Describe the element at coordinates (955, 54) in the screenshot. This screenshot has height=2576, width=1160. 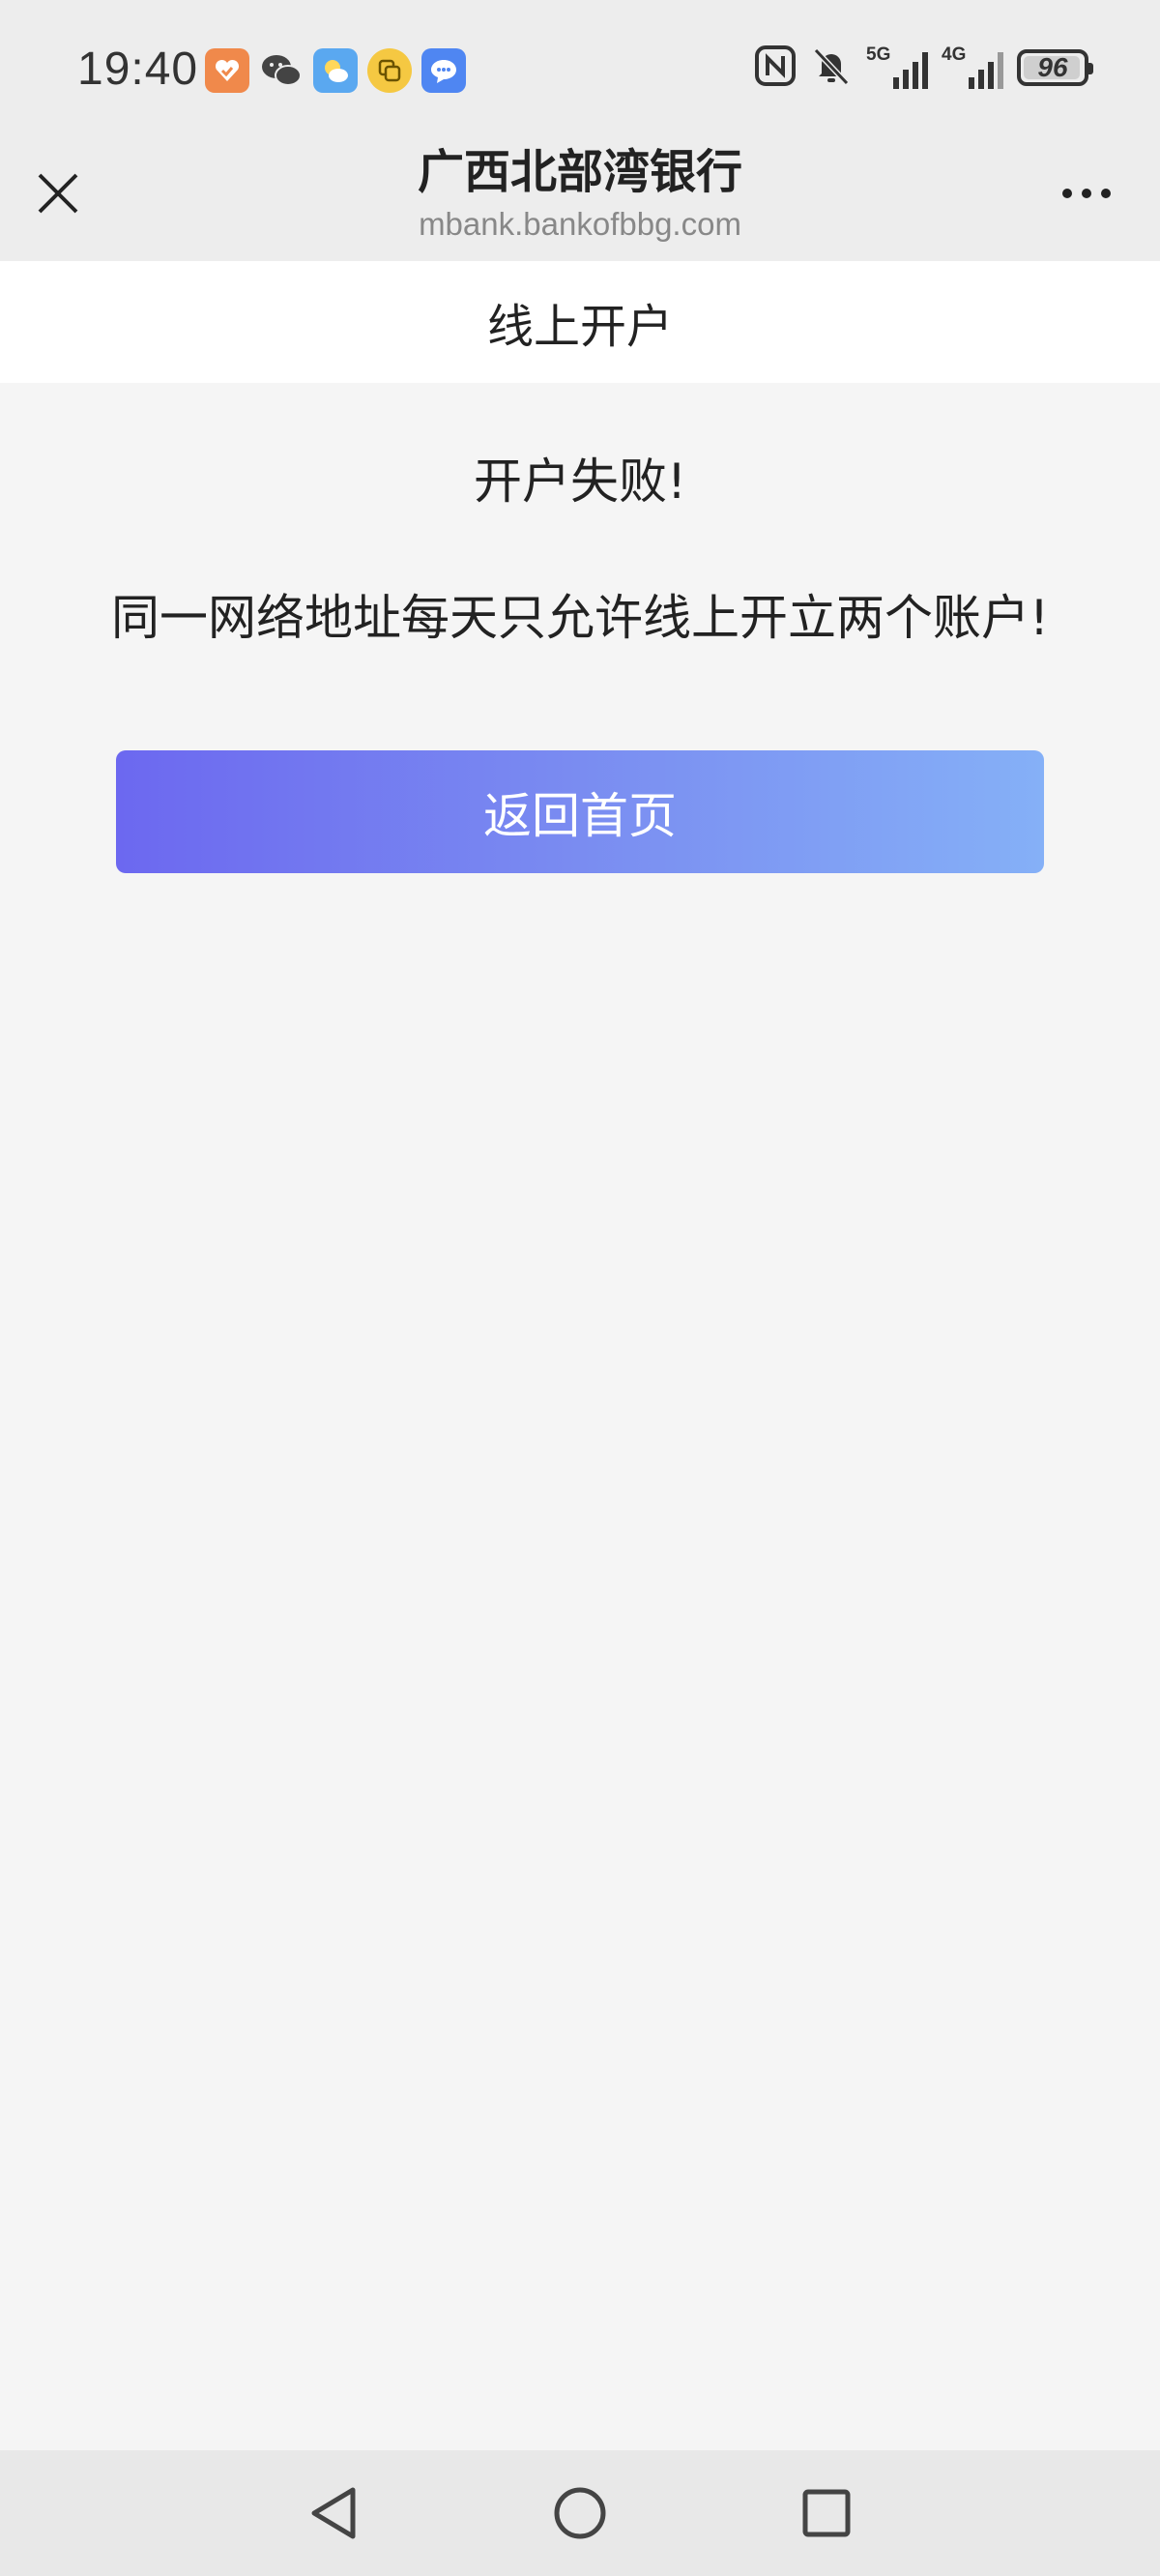
I see `signal-4g-label: 4G` at that location.